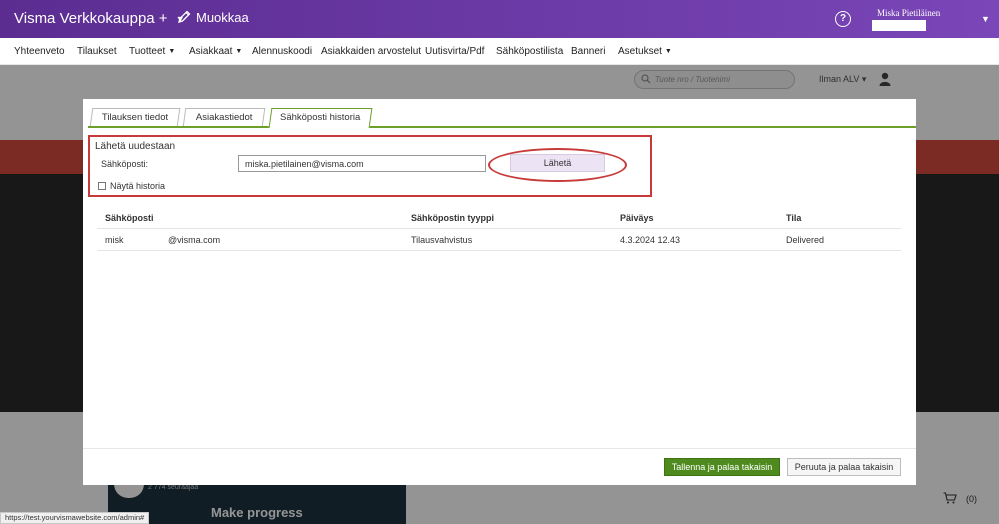  Describe the element at coordinates (844, 467) in the screenshot. I see `cancel-and-return-button: Peruuta ja palaa takaisin` at that location.